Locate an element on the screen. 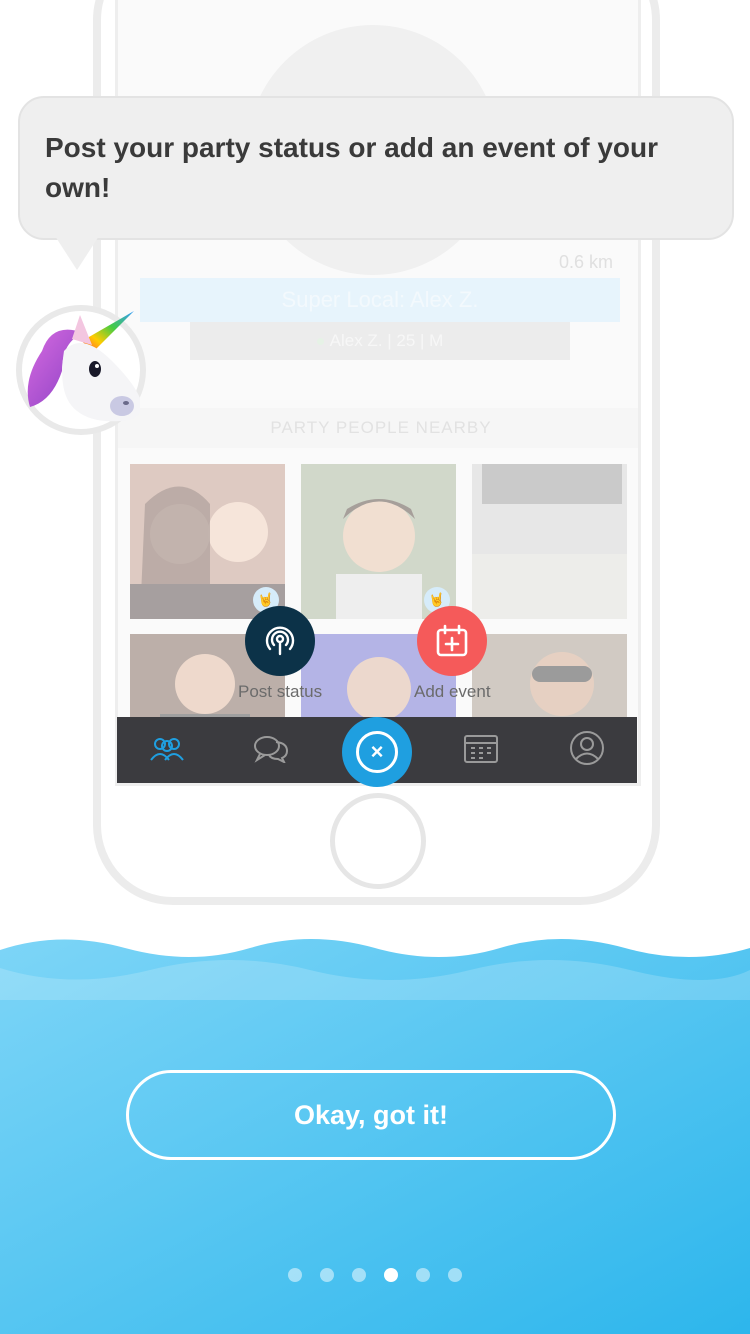 The image size is (750, 1334). distance-label: 0.6 km is located at coordinates (585, 262).